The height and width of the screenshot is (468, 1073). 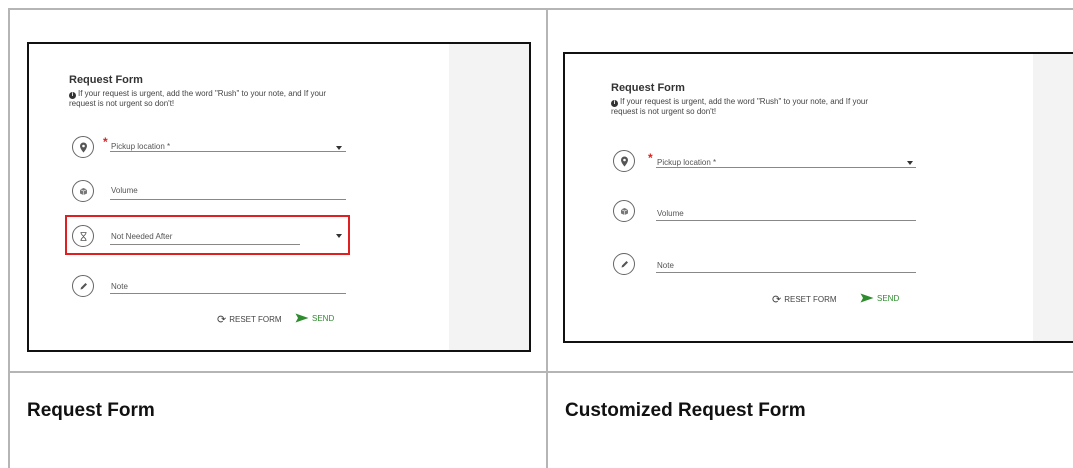 What do you see at coordinates (91, 410) in the screenshot?
I see `left-caption: Request Form` at bounding box center [91, 410].